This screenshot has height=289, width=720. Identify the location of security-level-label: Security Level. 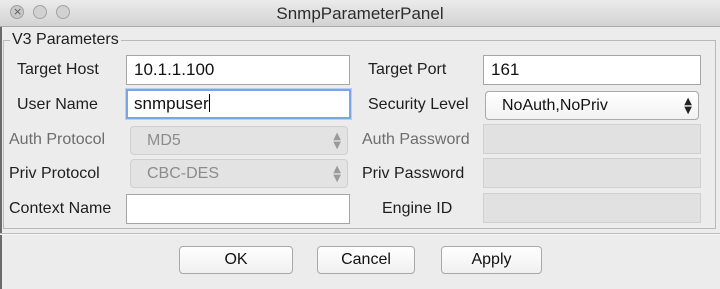
(418, 104).